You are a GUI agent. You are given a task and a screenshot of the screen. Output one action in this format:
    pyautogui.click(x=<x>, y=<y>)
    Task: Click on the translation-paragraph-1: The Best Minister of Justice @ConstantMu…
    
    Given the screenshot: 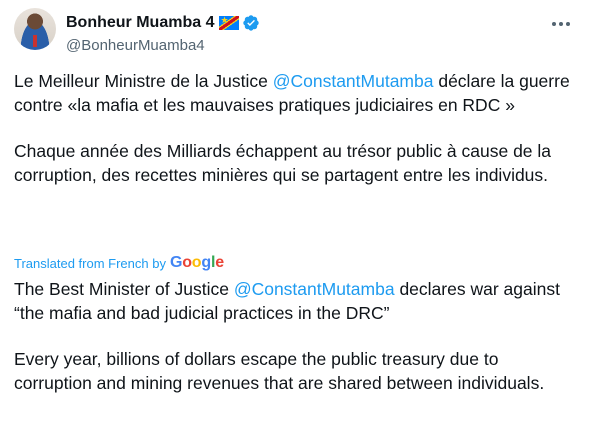 What is the action you would take?
    pyautogui.click(x=287, y=301)
    